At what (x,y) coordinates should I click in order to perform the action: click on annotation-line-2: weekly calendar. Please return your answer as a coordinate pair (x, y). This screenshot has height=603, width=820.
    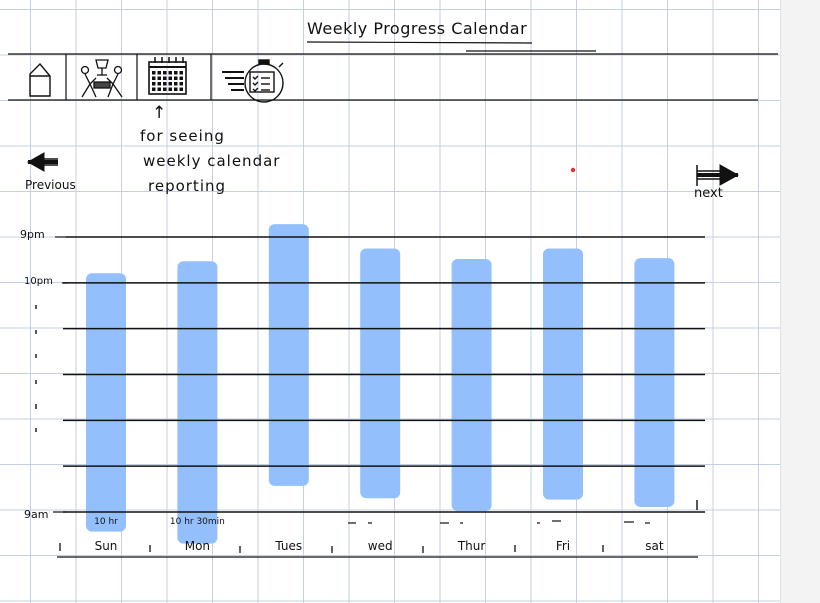
    Looking at the image, I should click on (212, 161).